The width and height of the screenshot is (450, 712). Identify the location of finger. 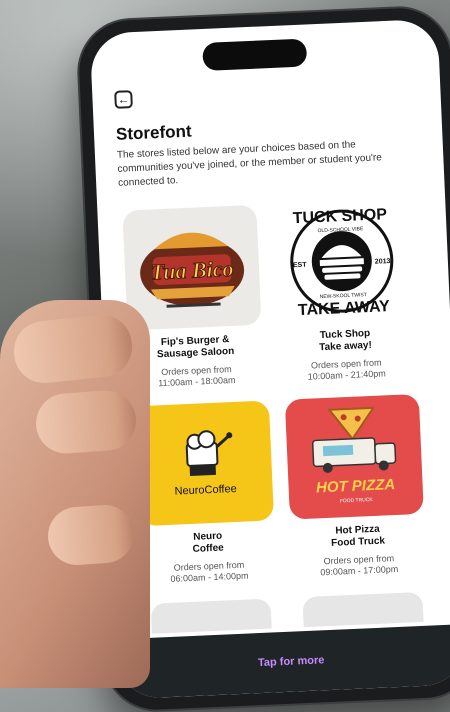
(86, 422).